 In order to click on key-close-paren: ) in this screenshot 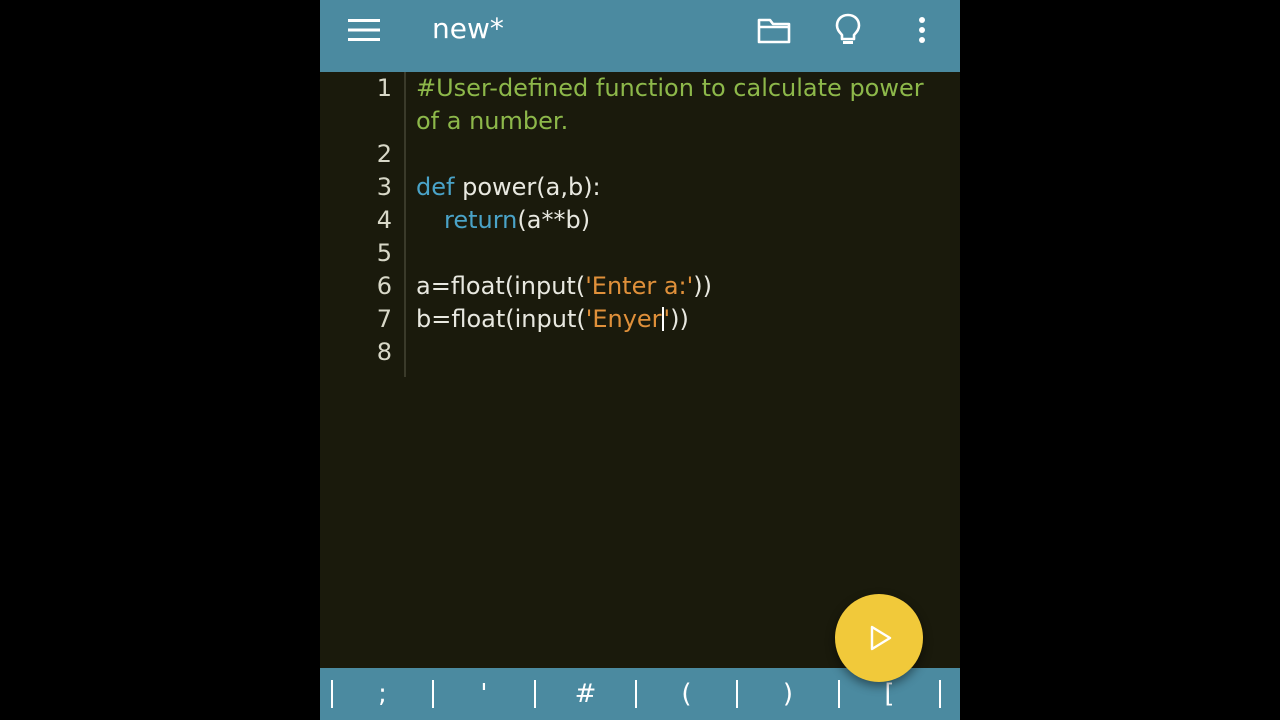, I will do `click(788, 694)`.